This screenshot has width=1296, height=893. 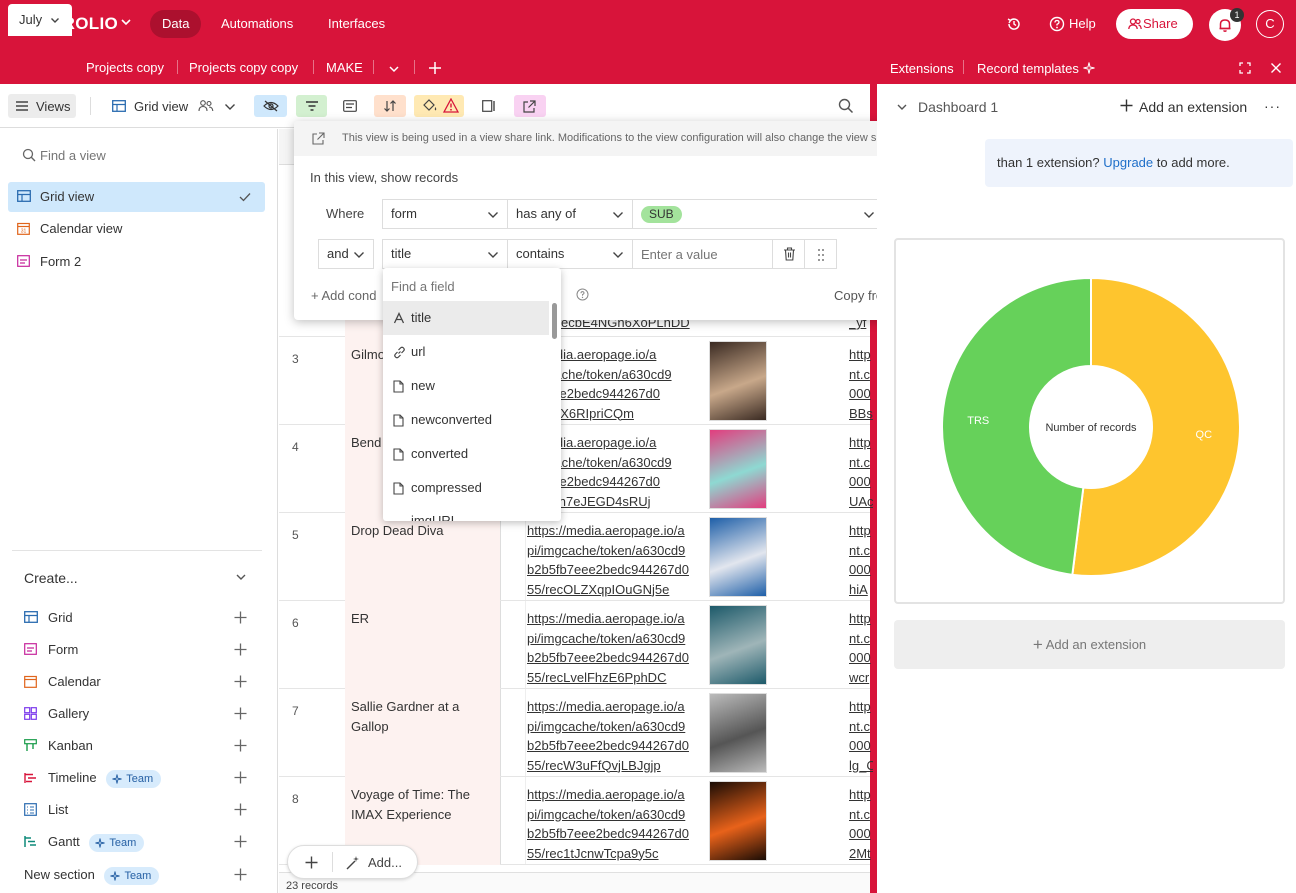 What do you see at coordinates (466, 454) in the screenshot?
I see `field-option-converted: converted` at bounding box center [466, 454].